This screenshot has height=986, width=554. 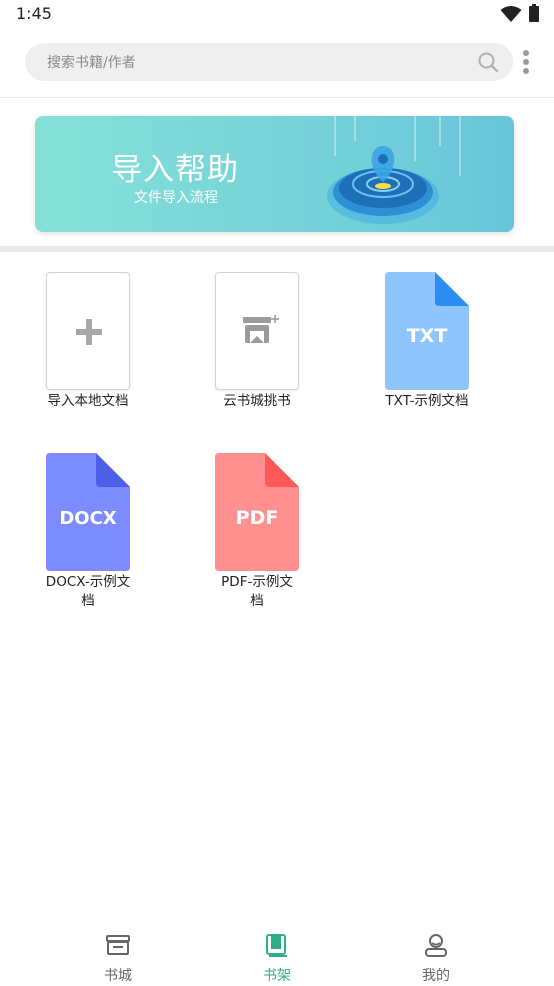 What do you see at coordinates (118, 976) in the screenshot?
I see `nav-label-store: 书城` at bounding box center [118, 976].